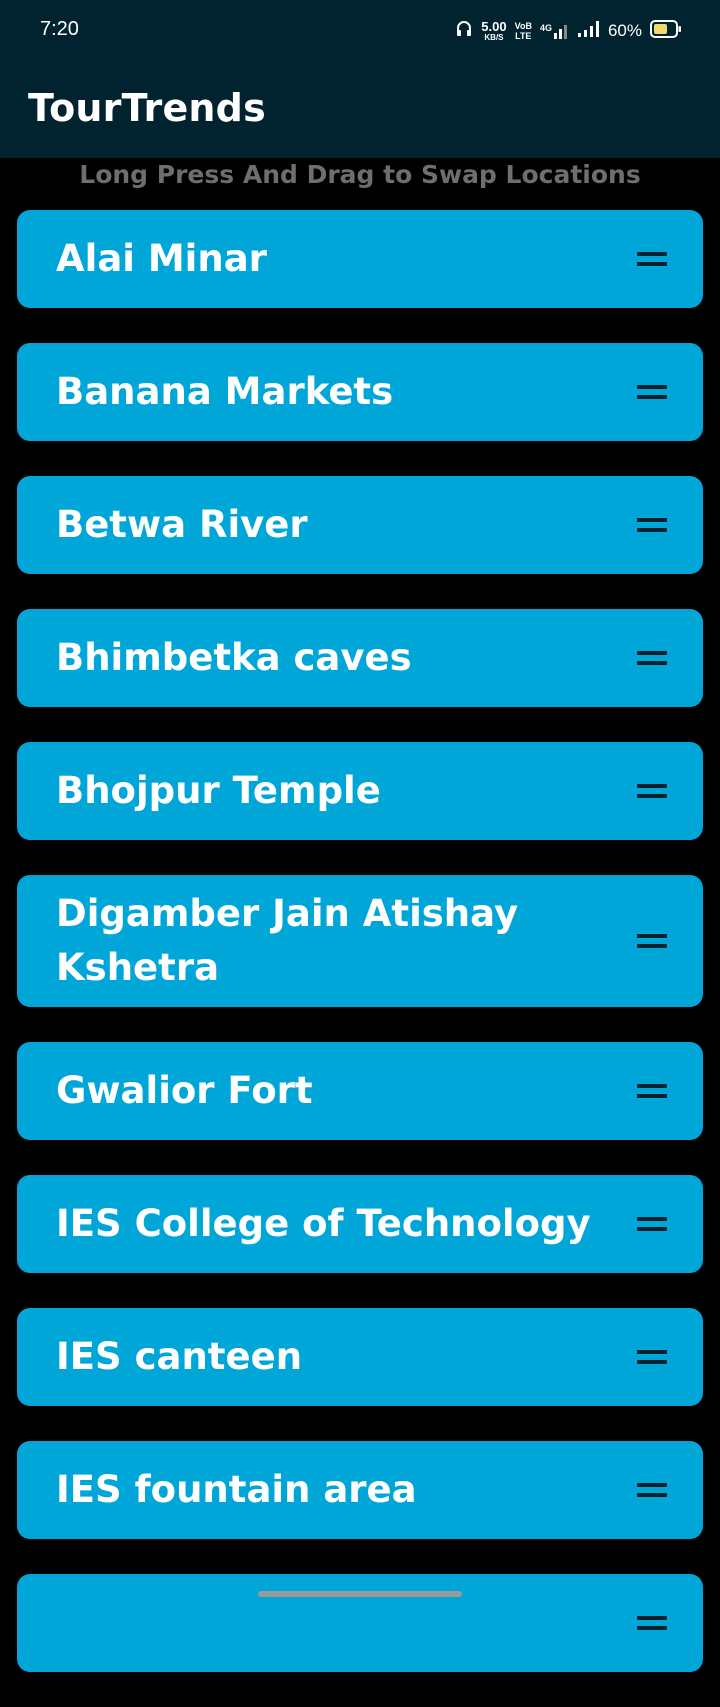 The height and width of the screenshot is (1707, 720). I want to click on gesture-navigation-bar, so click(360, 1594).